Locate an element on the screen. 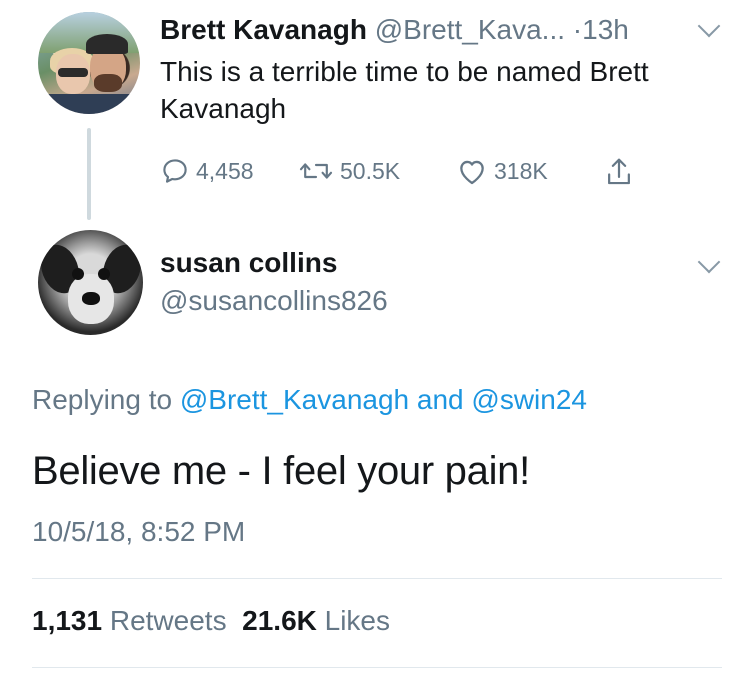 The width and height of the screenshot is (749, 692). like-button: 318K is located at coordinates (502, 171).